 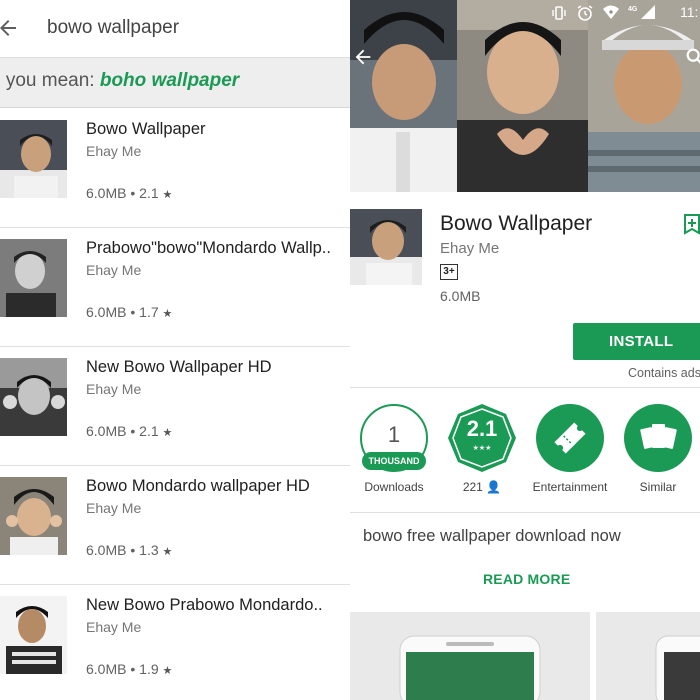 I want to click on read-more-button: READ MORE, so click(x=526, y=579).